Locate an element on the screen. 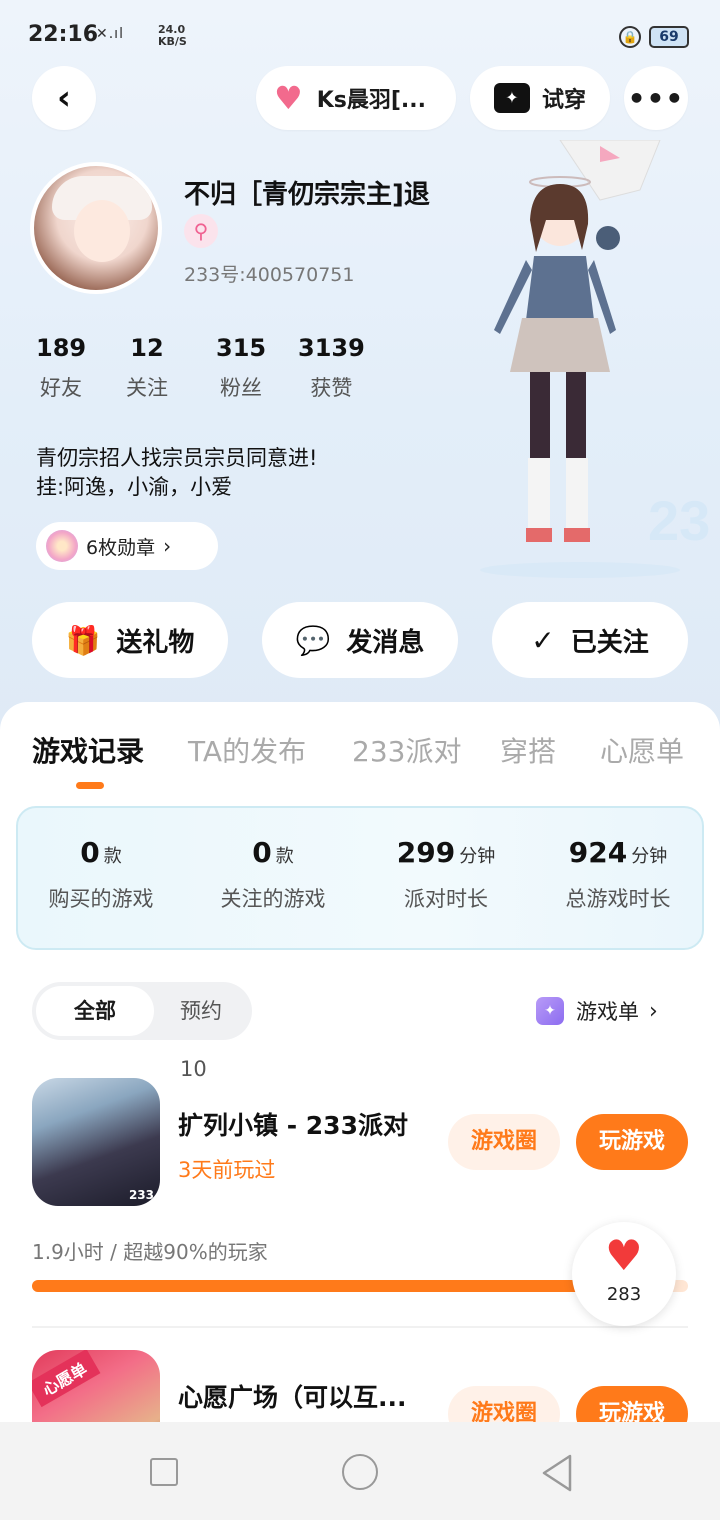 The width and height of the screenshot is (720, 1520). bio-line: 青仞宗招人找宗员宗员同意进! is located at coordinates (177, 458).